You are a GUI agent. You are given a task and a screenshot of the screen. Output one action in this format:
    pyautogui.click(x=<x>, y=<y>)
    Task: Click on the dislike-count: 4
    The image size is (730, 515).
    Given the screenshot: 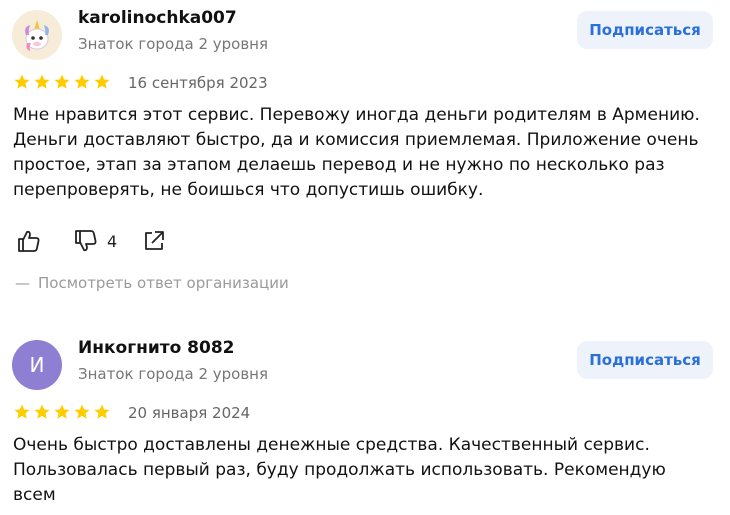 What is the action you would take?
    pyautogui.click(x=112, y=241)
    